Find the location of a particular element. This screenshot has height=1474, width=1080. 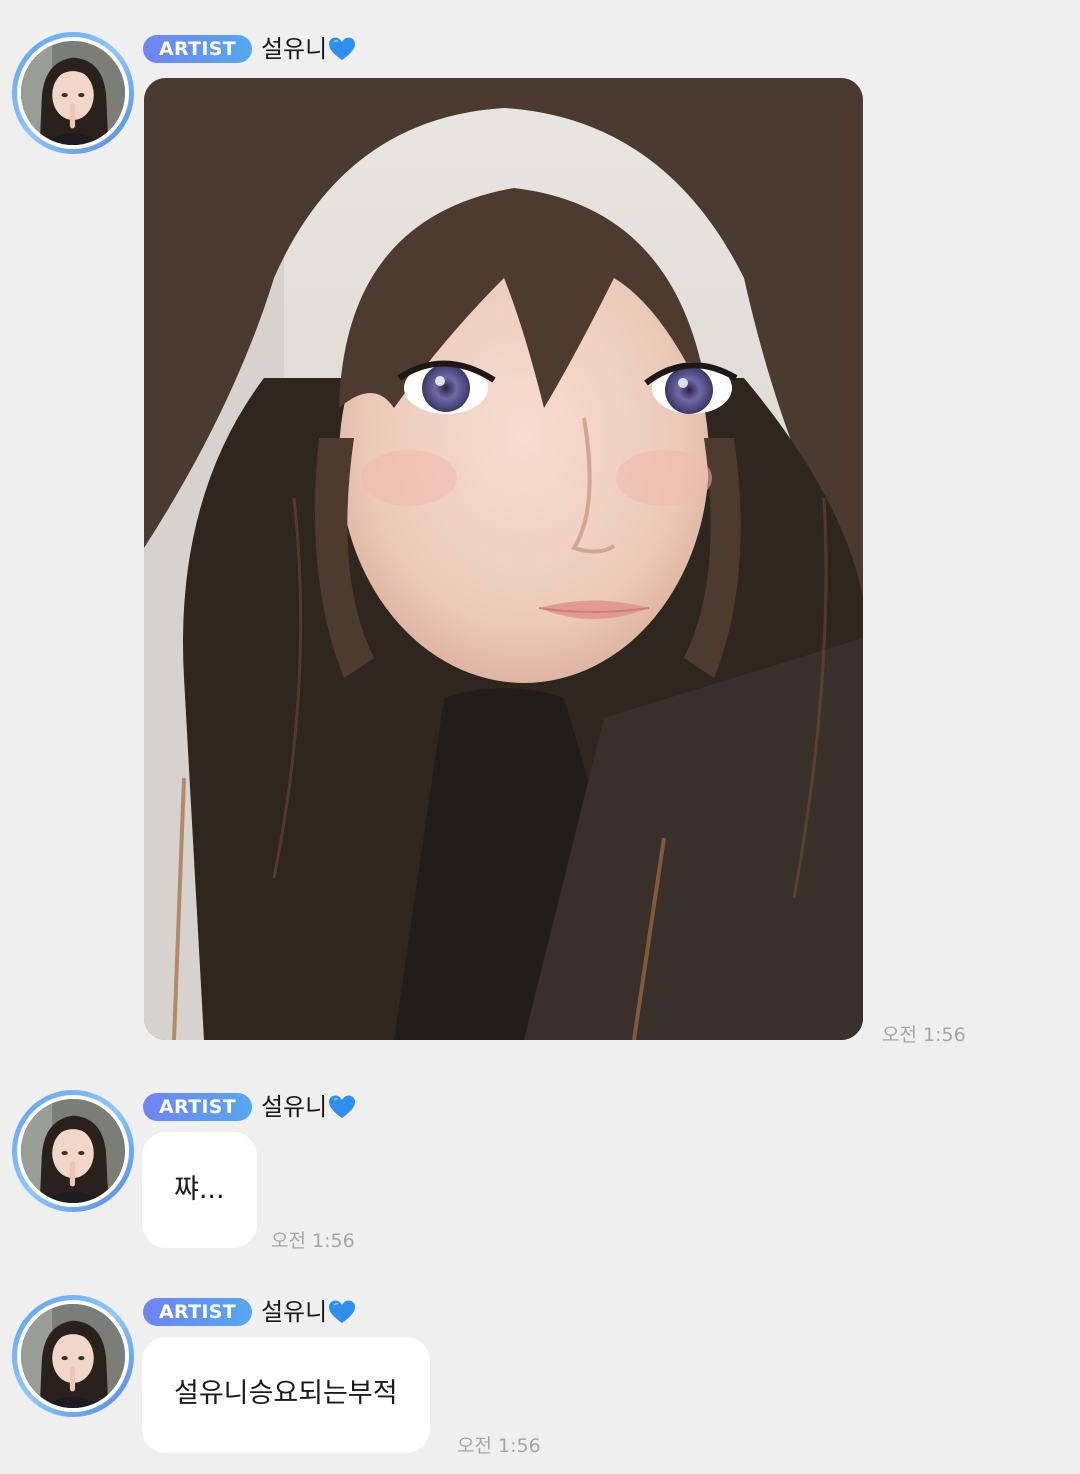

message-bubble: 설유니승요되는부적 is located at coordinates (286, 1395).